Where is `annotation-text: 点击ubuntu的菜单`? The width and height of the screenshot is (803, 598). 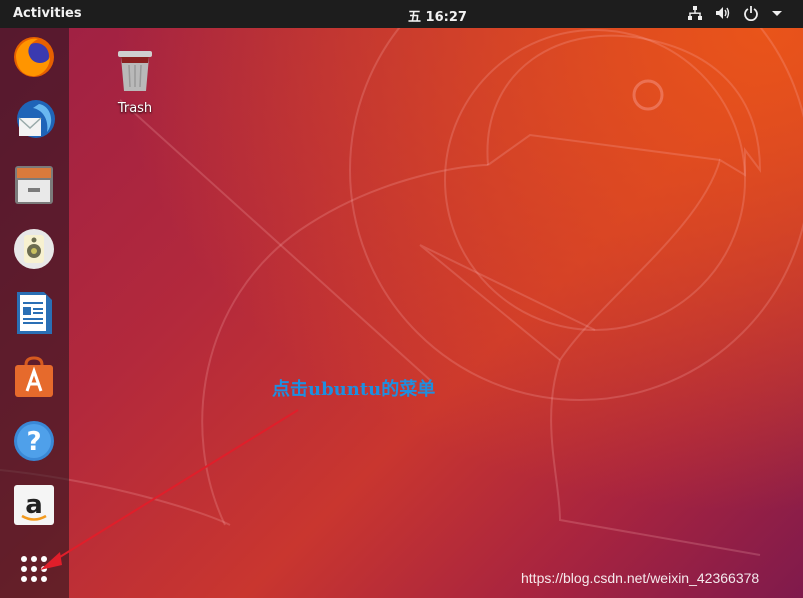 annotation-text: 点击ubuntu的菜单 is located at coordinates (354, 389).